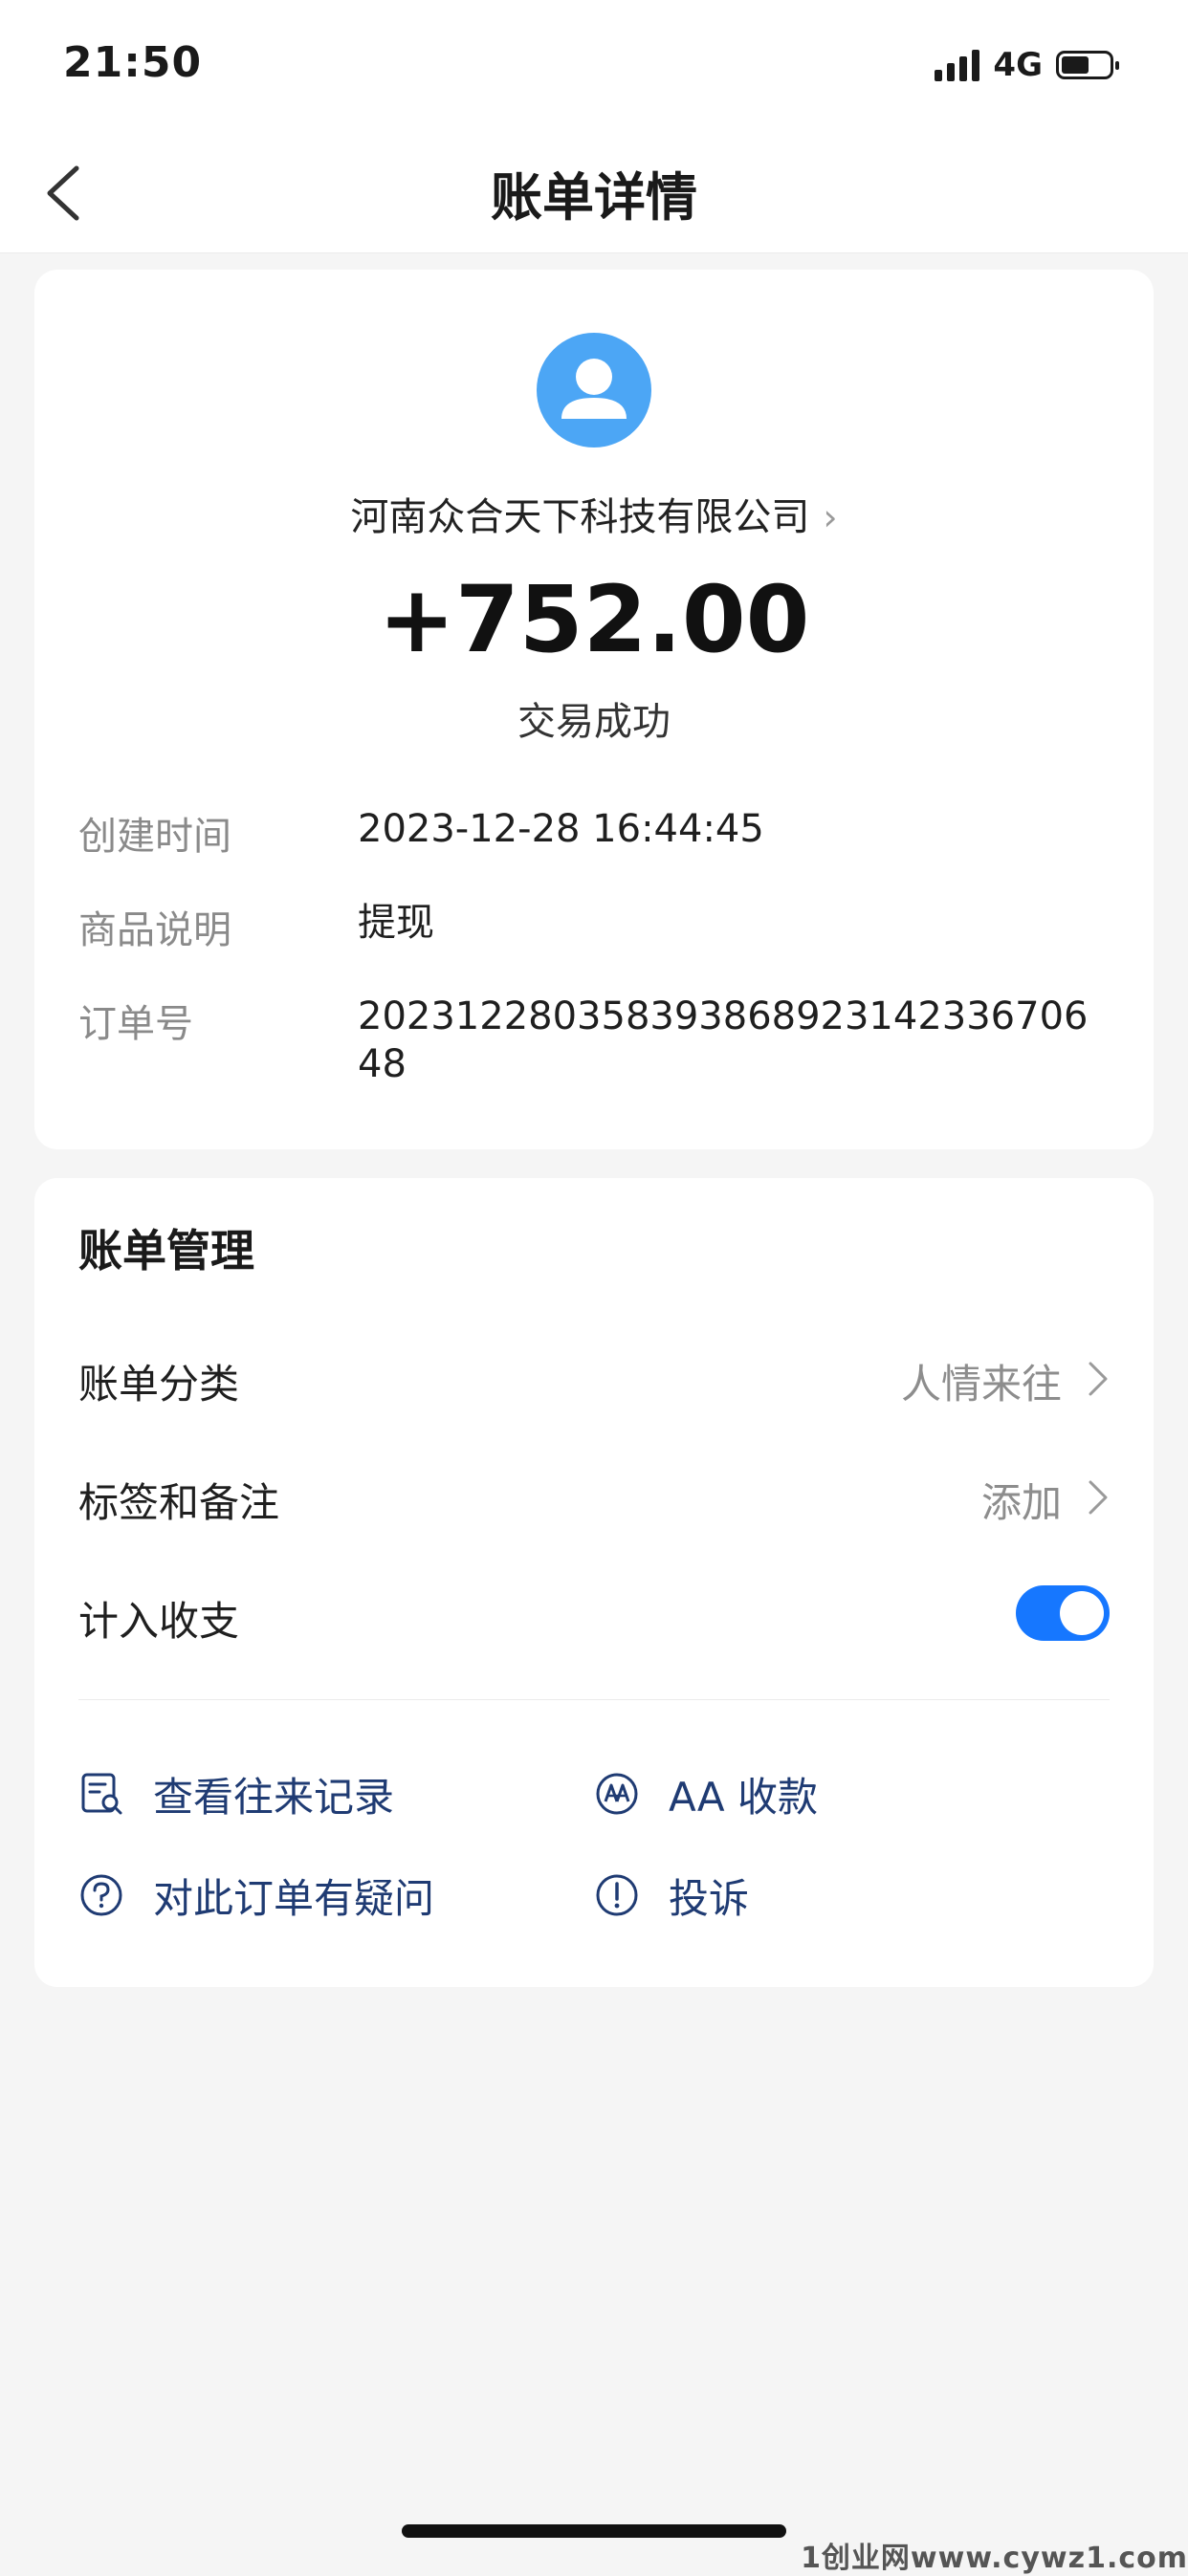 The width and height of the screenshot is (1188, 2576). What do you see at coordinates (617, 1895) in the screenshot?
I see `exclamation-icon` at bounding box center [617, 1895].